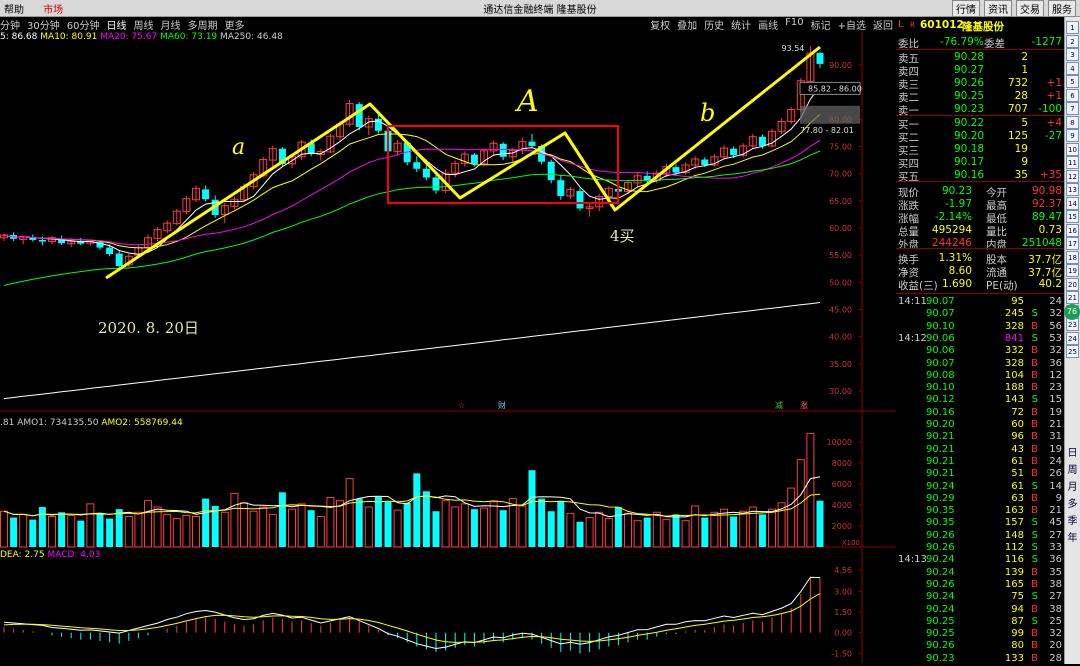 The height and width of the screenshot is (666, 1080). What do you see at coordinates (1072, 81) in the screenshot?
I see `sidebar-tool-icon: 5` at bounding box center [1072, 81].